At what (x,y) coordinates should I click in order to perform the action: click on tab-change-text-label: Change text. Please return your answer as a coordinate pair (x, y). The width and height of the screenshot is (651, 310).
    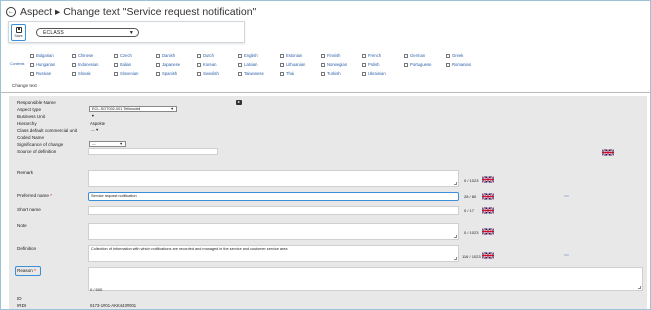
    Looking at the image, I should click on (24, 85).